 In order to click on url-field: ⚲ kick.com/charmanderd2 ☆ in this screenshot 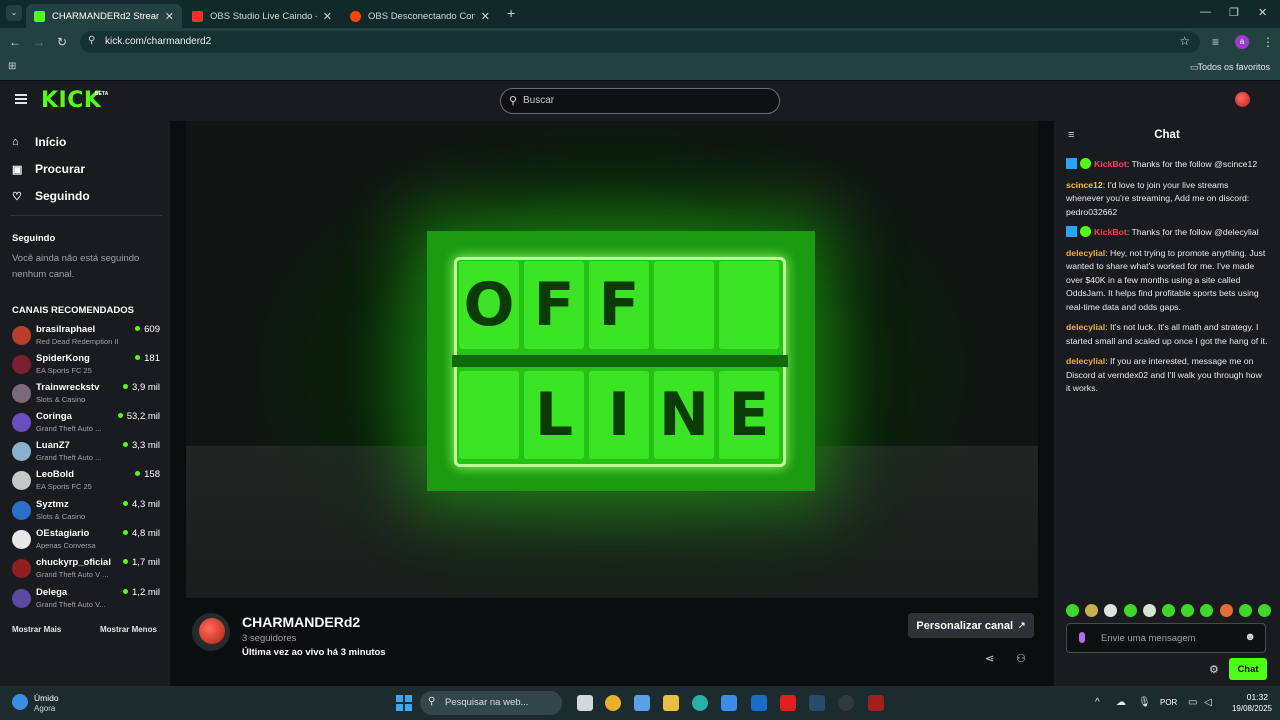, I will do `click(640, 42)`.